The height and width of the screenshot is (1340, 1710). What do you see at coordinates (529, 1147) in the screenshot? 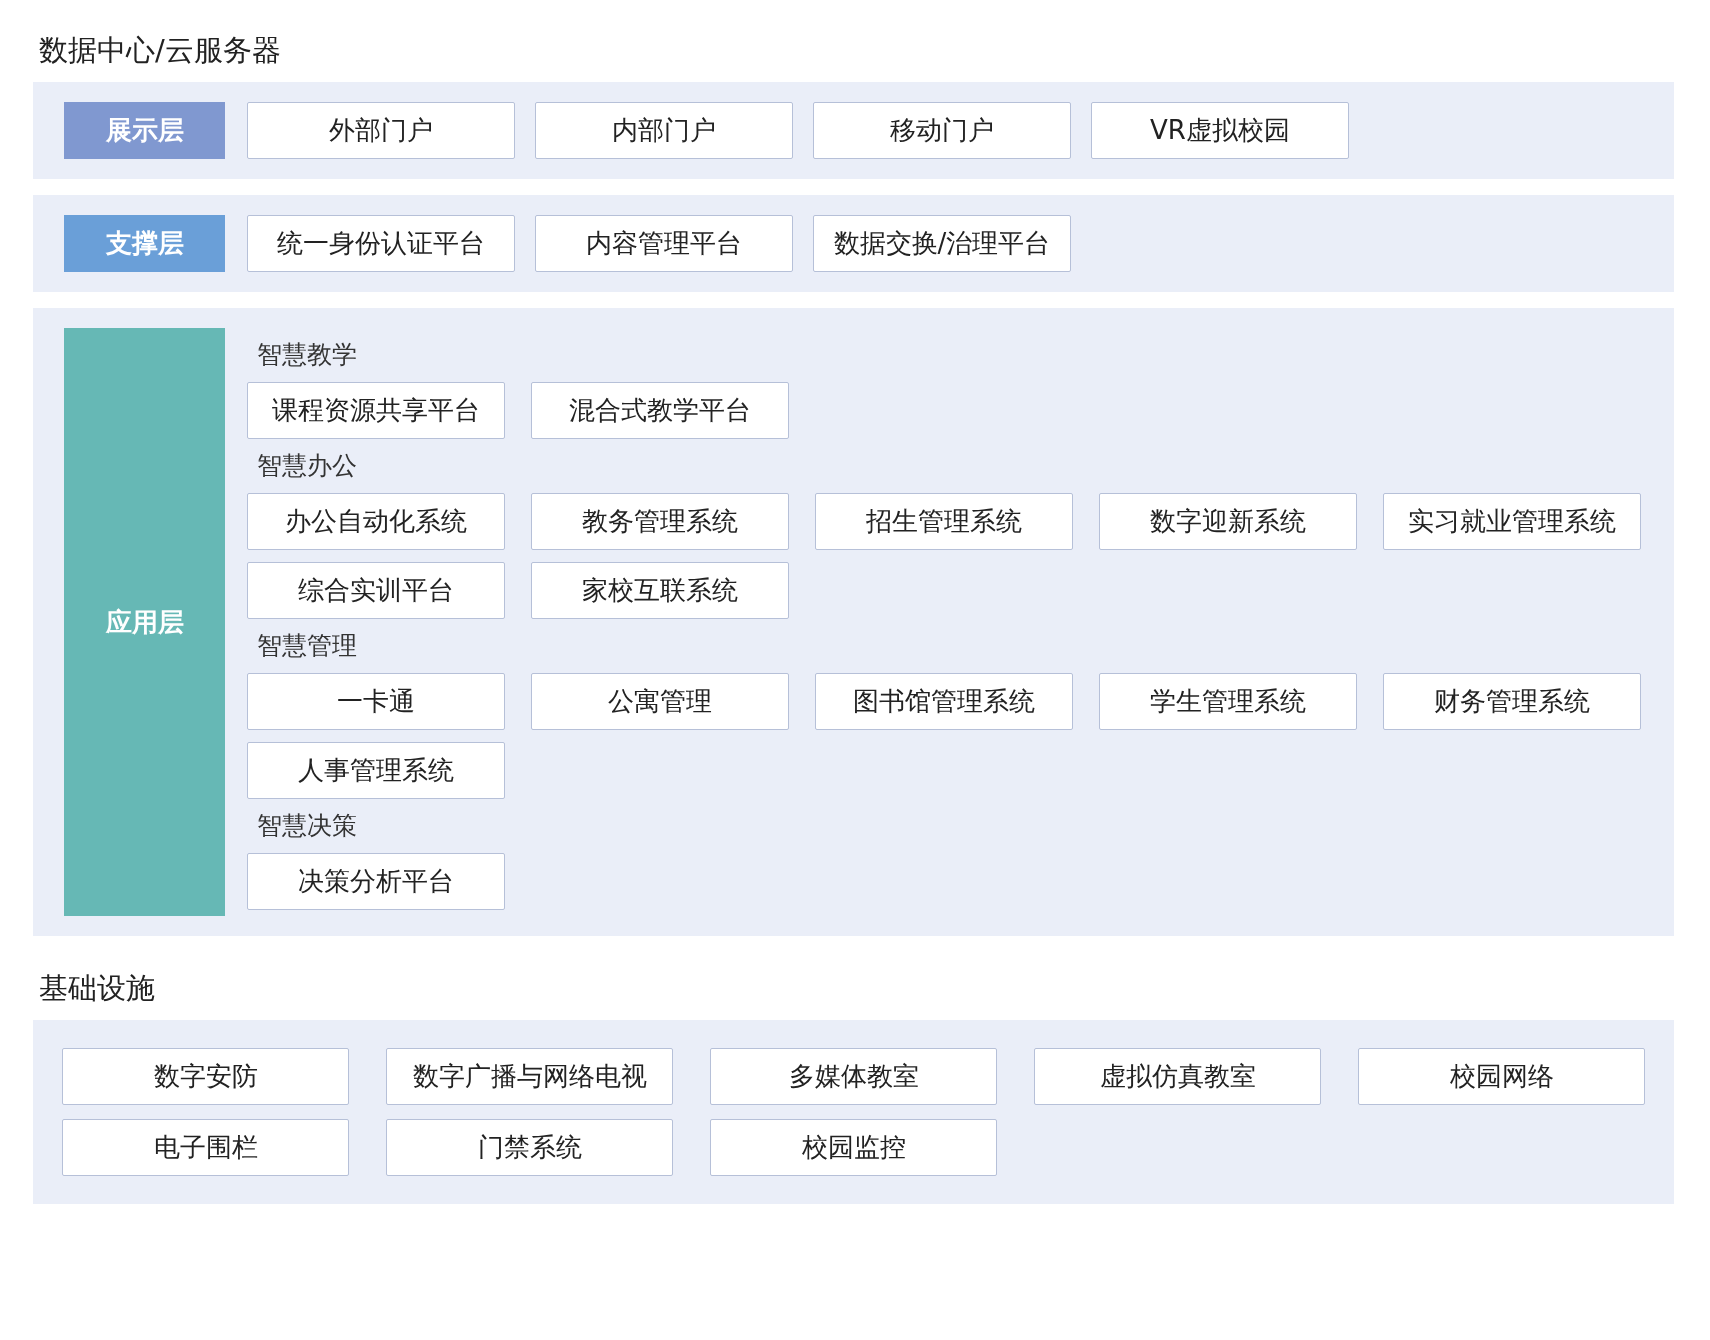
I see `facility-box: 门禁系统` at bounding box center [529, 1147].